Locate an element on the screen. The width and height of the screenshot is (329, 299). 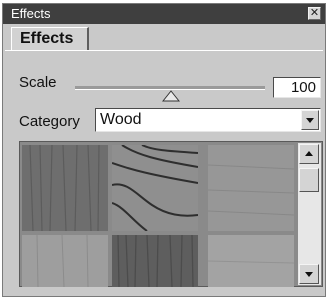
scroll-down-button is located at coordinates (309, 274).